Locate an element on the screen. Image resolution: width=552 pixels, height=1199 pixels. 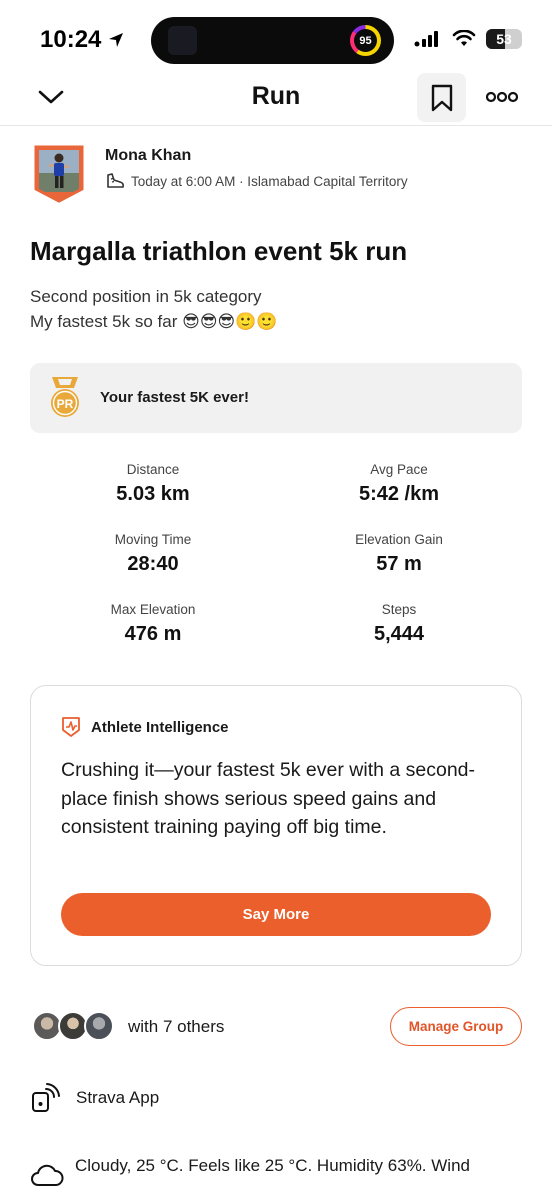
pr-banner: PR Your fastest 5K ever! is located at coordinates (276, 398).